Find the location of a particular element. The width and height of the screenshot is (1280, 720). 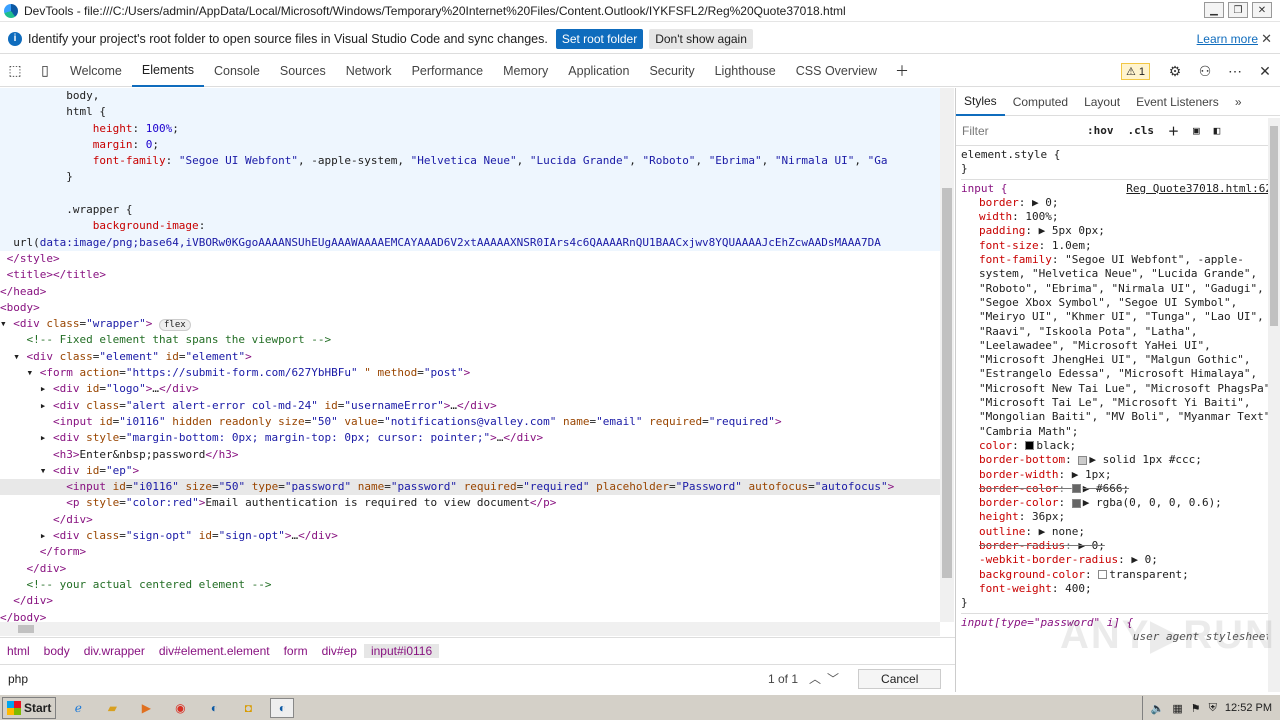

close-devtools-icon: ✕ is located at coordinates (1265, 71).